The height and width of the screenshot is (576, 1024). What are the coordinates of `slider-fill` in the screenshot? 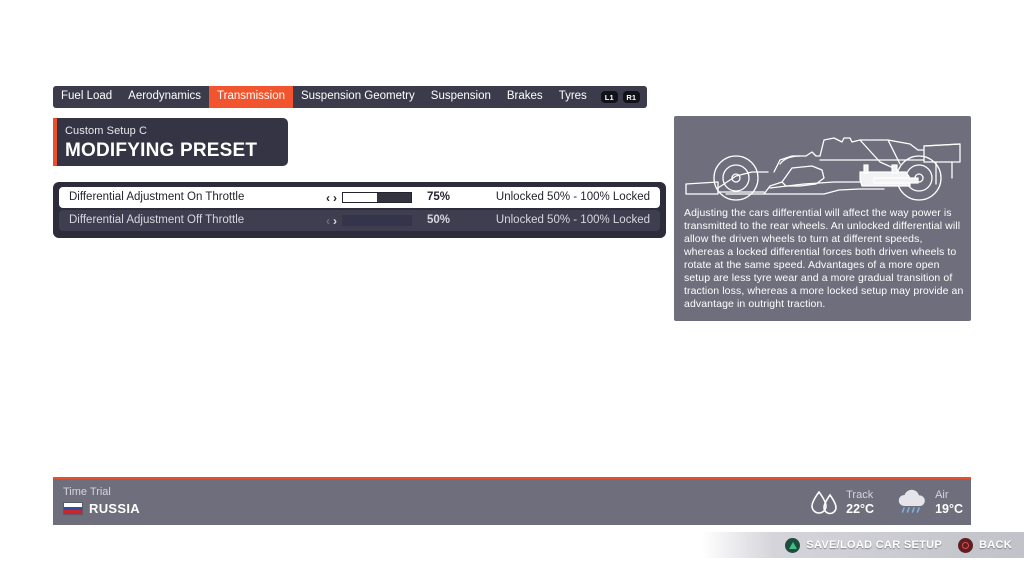 It's located at (394, 197).